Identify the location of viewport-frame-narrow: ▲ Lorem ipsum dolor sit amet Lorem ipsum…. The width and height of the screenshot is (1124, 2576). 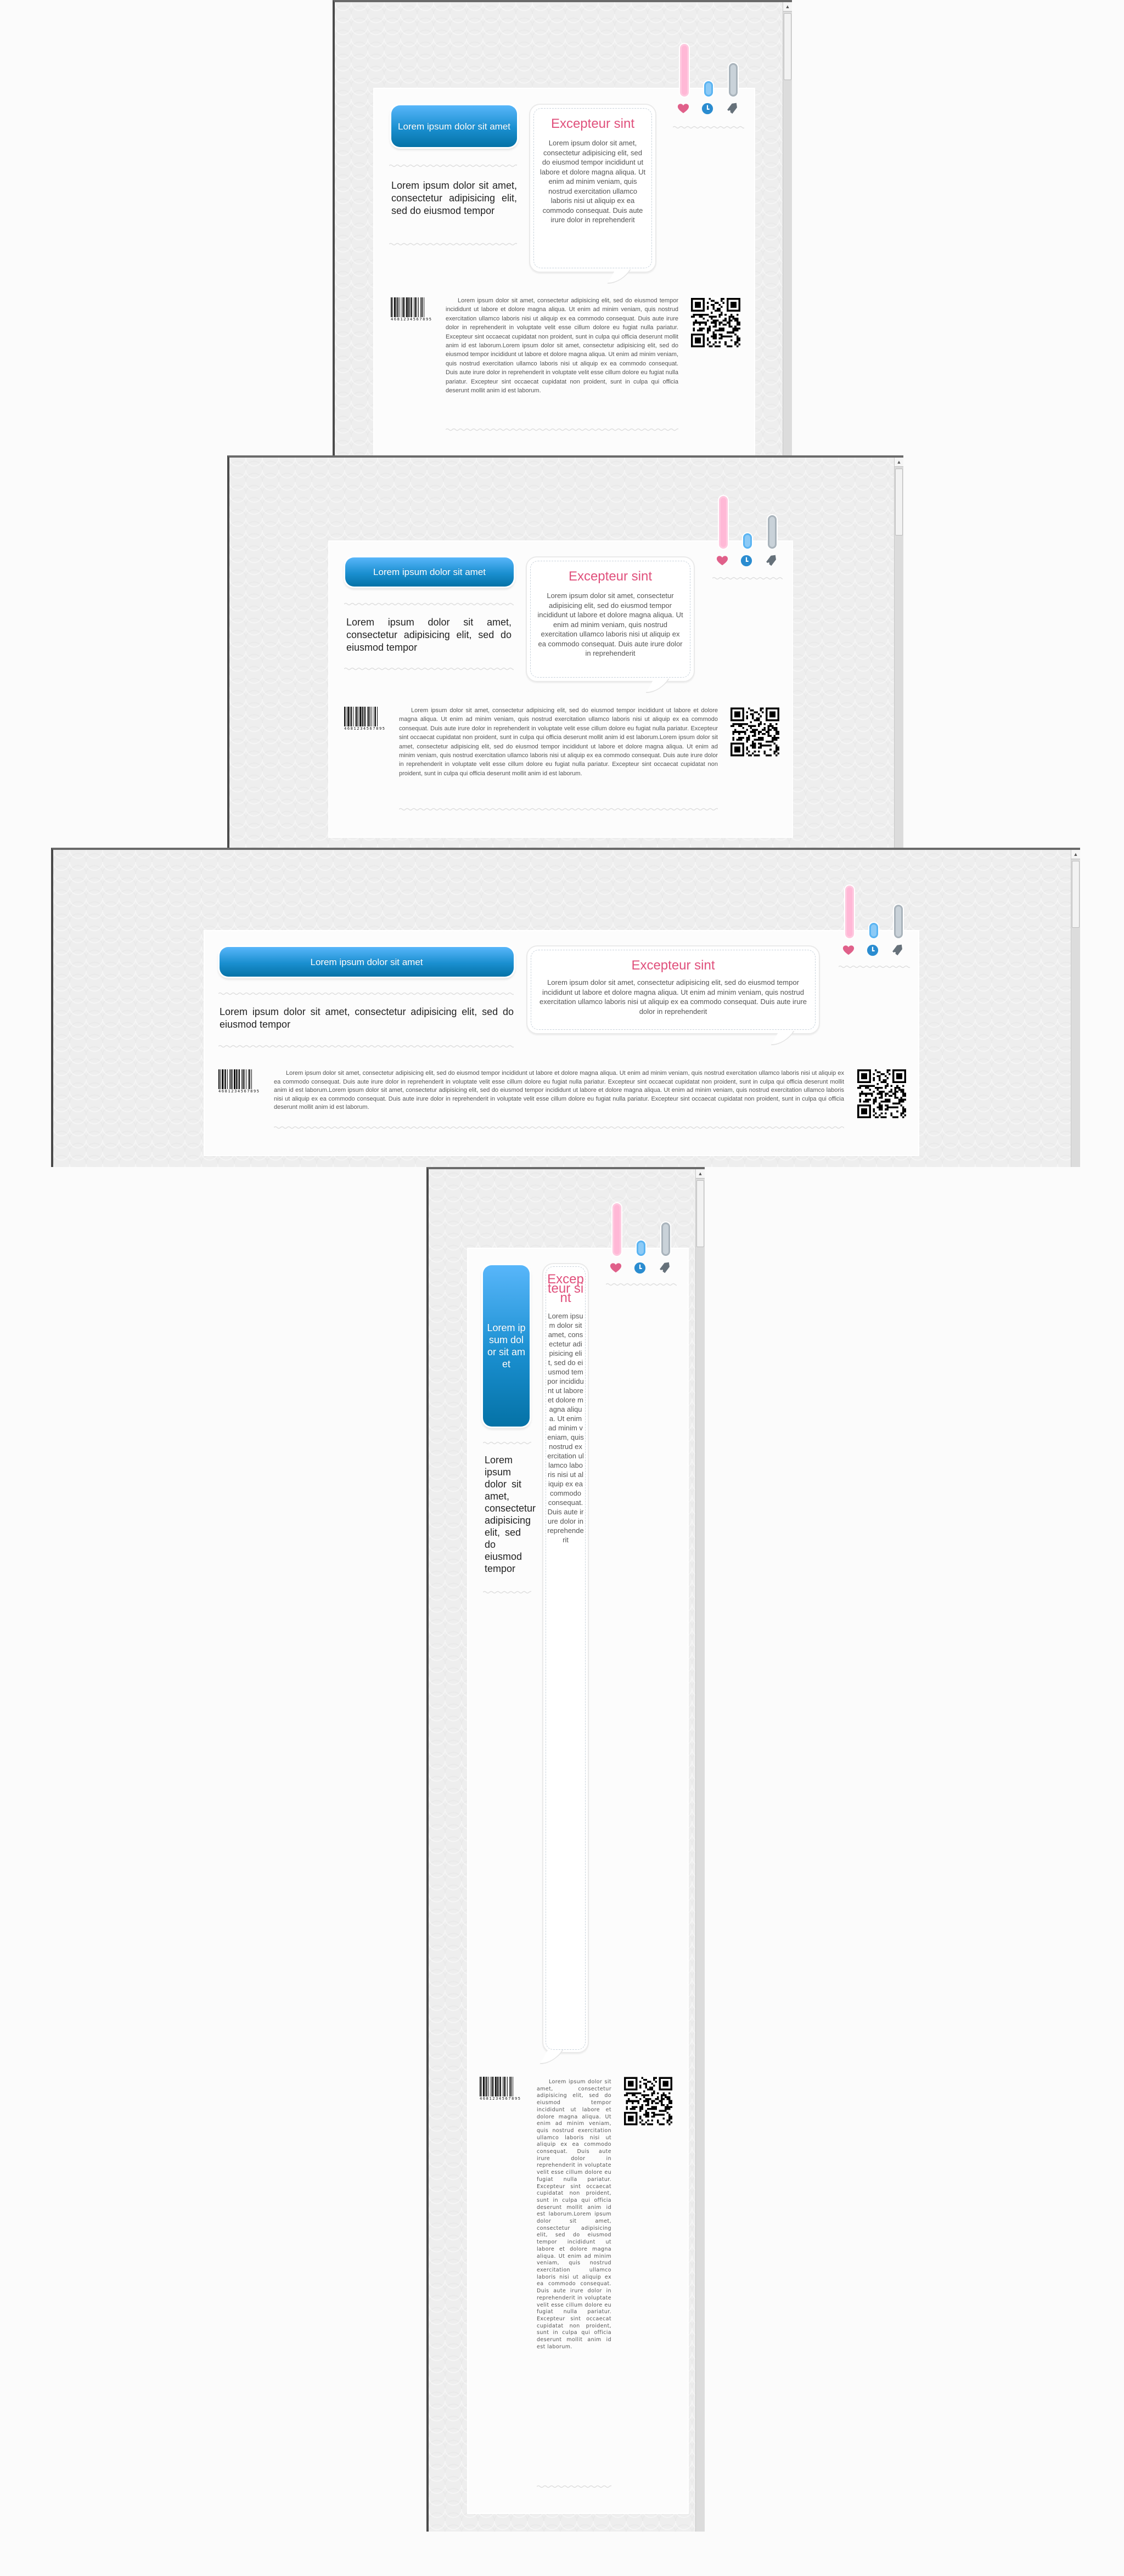
(565, 1850).